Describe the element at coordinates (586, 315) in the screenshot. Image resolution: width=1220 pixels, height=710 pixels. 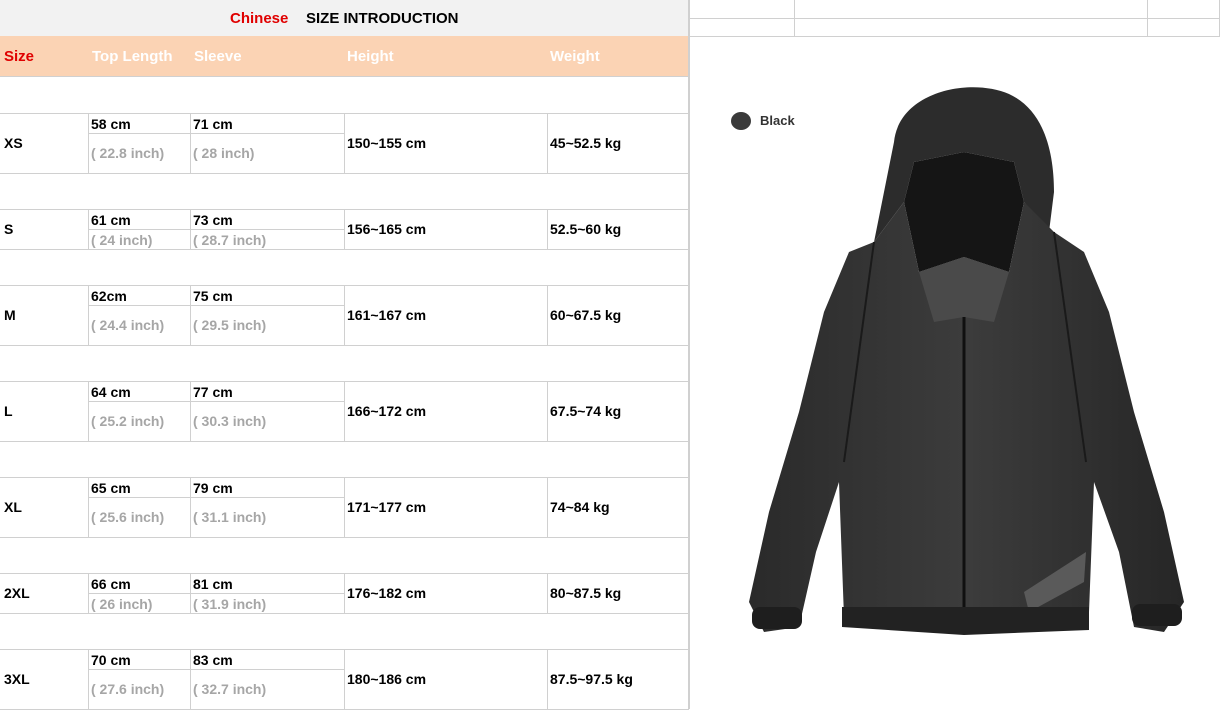
I see `weight-range: 60~67.5 kg` at that location.